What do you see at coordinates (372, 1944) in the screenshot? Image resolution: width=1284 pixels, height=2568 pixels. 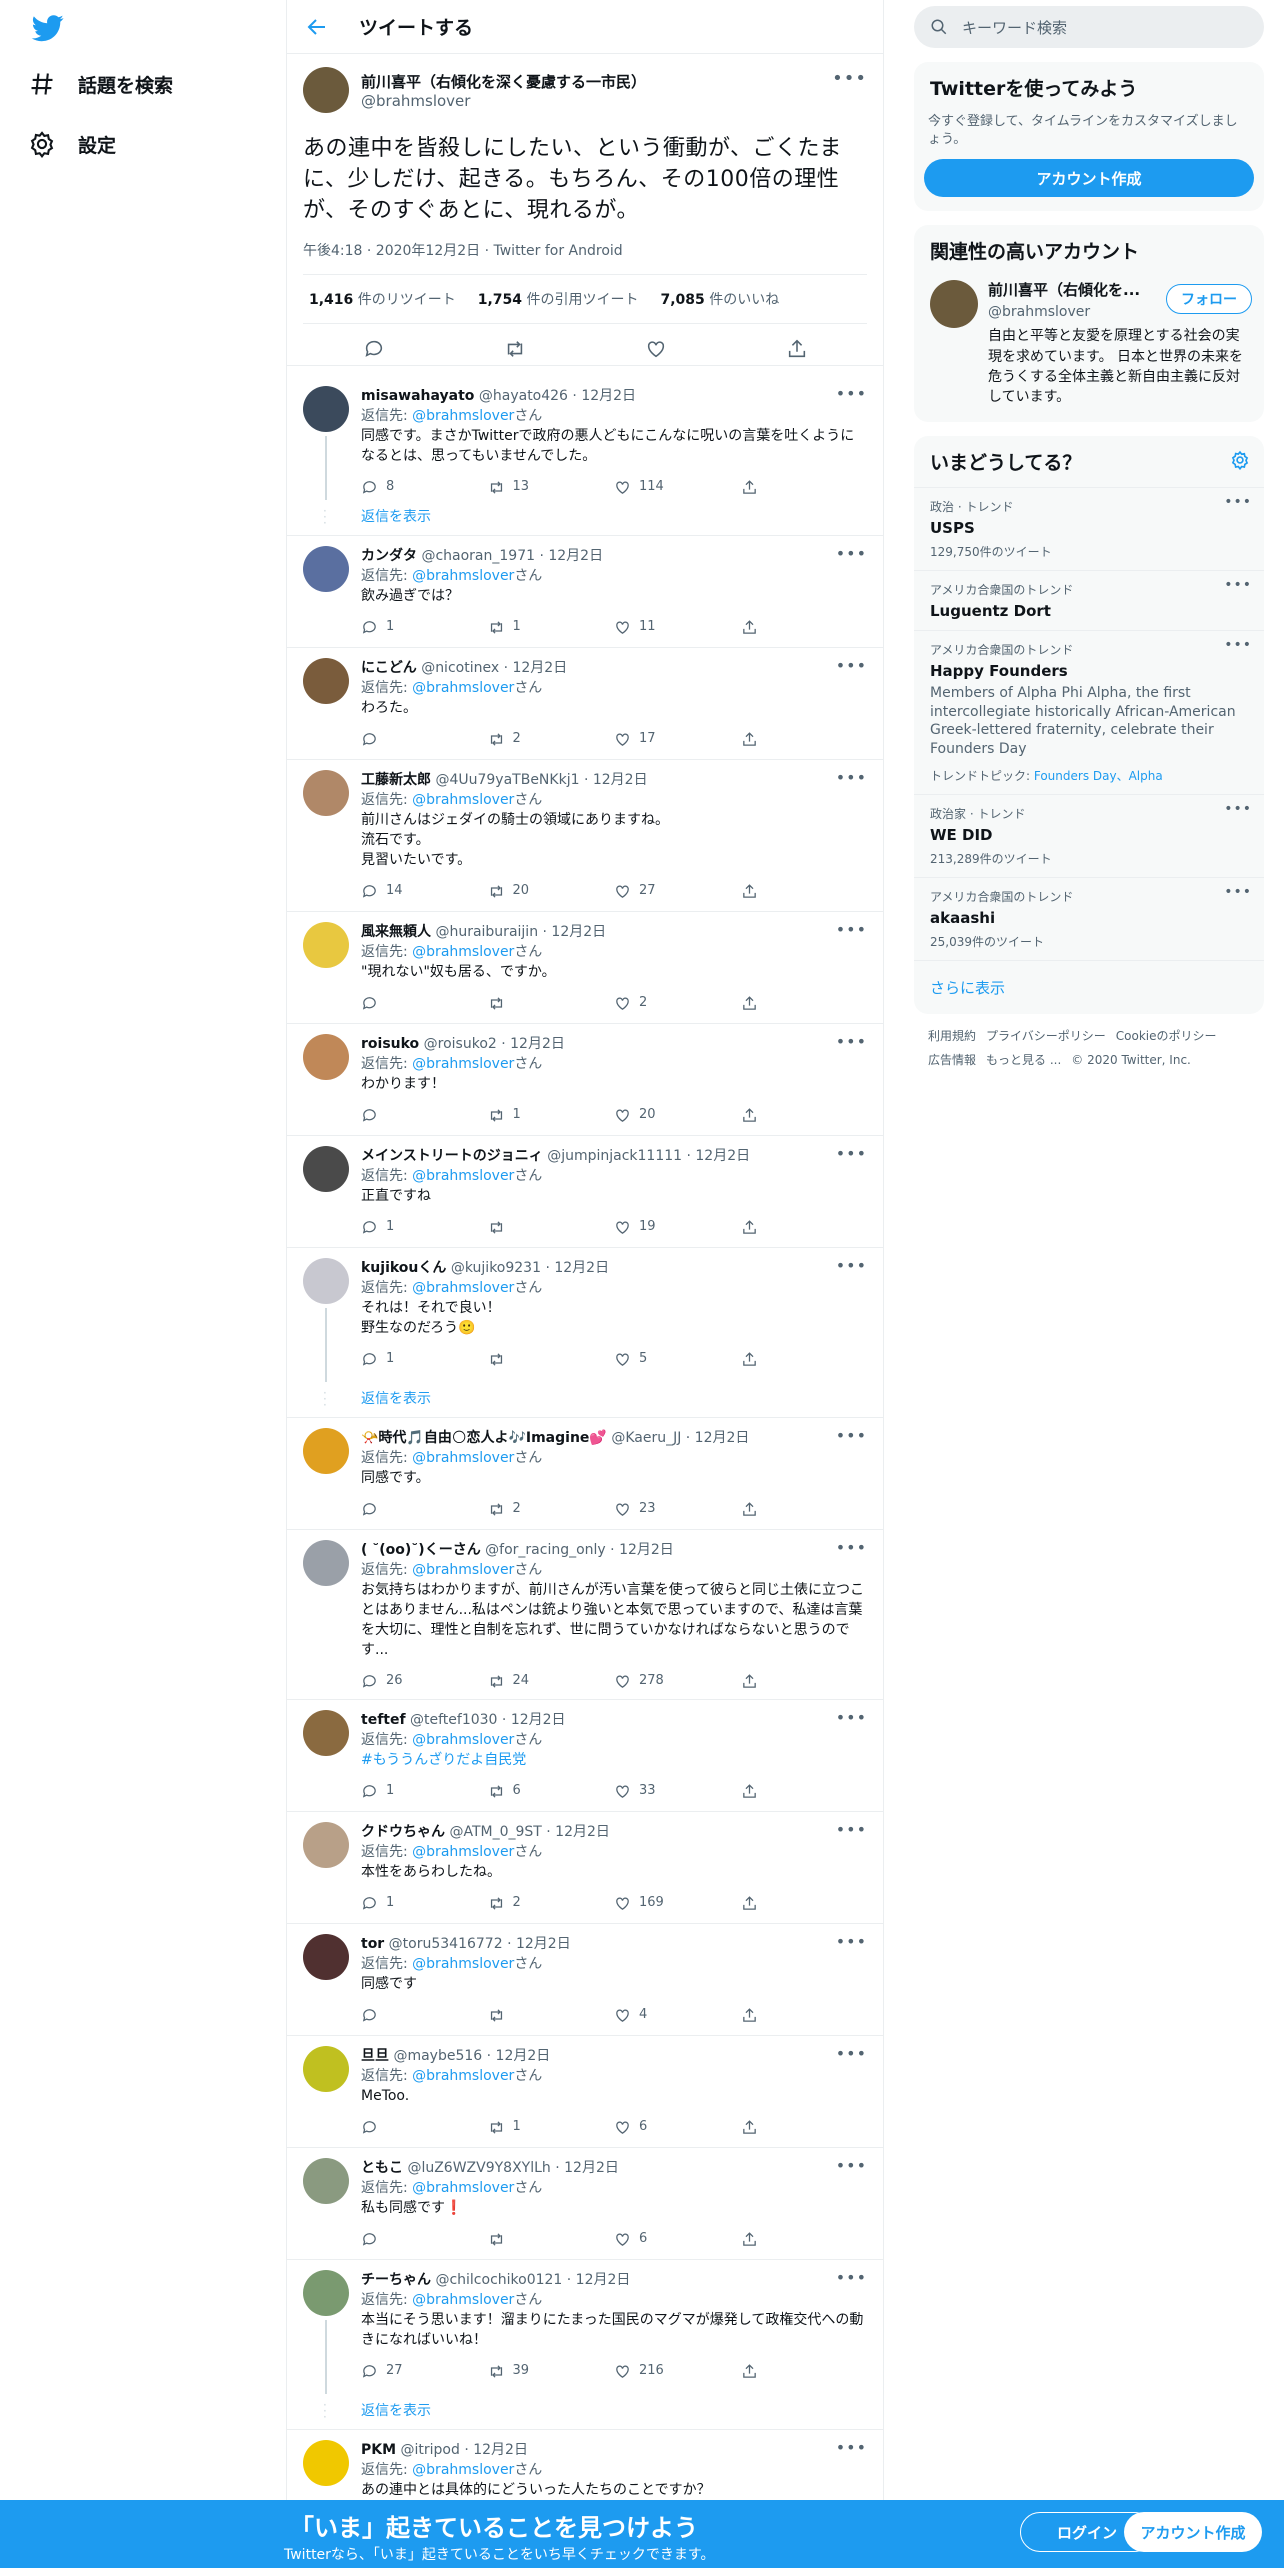 I see `reply-author-name: tor` at bounding box center [372, 1944].